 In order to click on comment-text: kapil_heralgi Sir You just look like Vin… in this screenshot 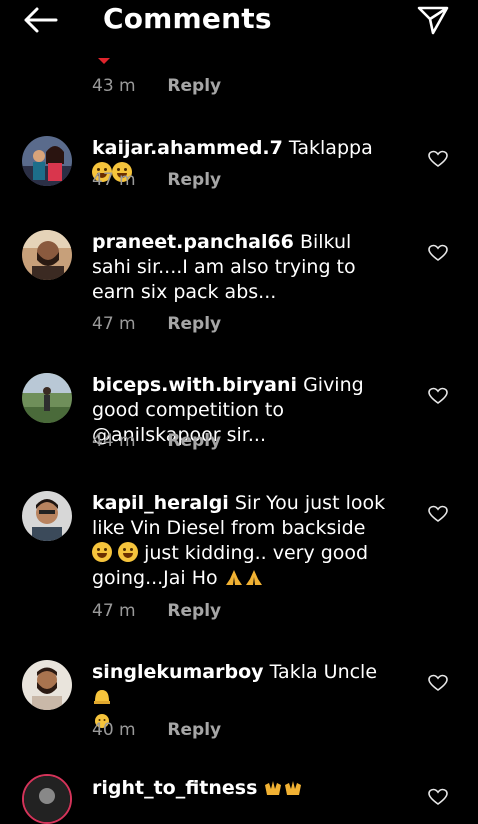, I will do `click(242, 541)`.